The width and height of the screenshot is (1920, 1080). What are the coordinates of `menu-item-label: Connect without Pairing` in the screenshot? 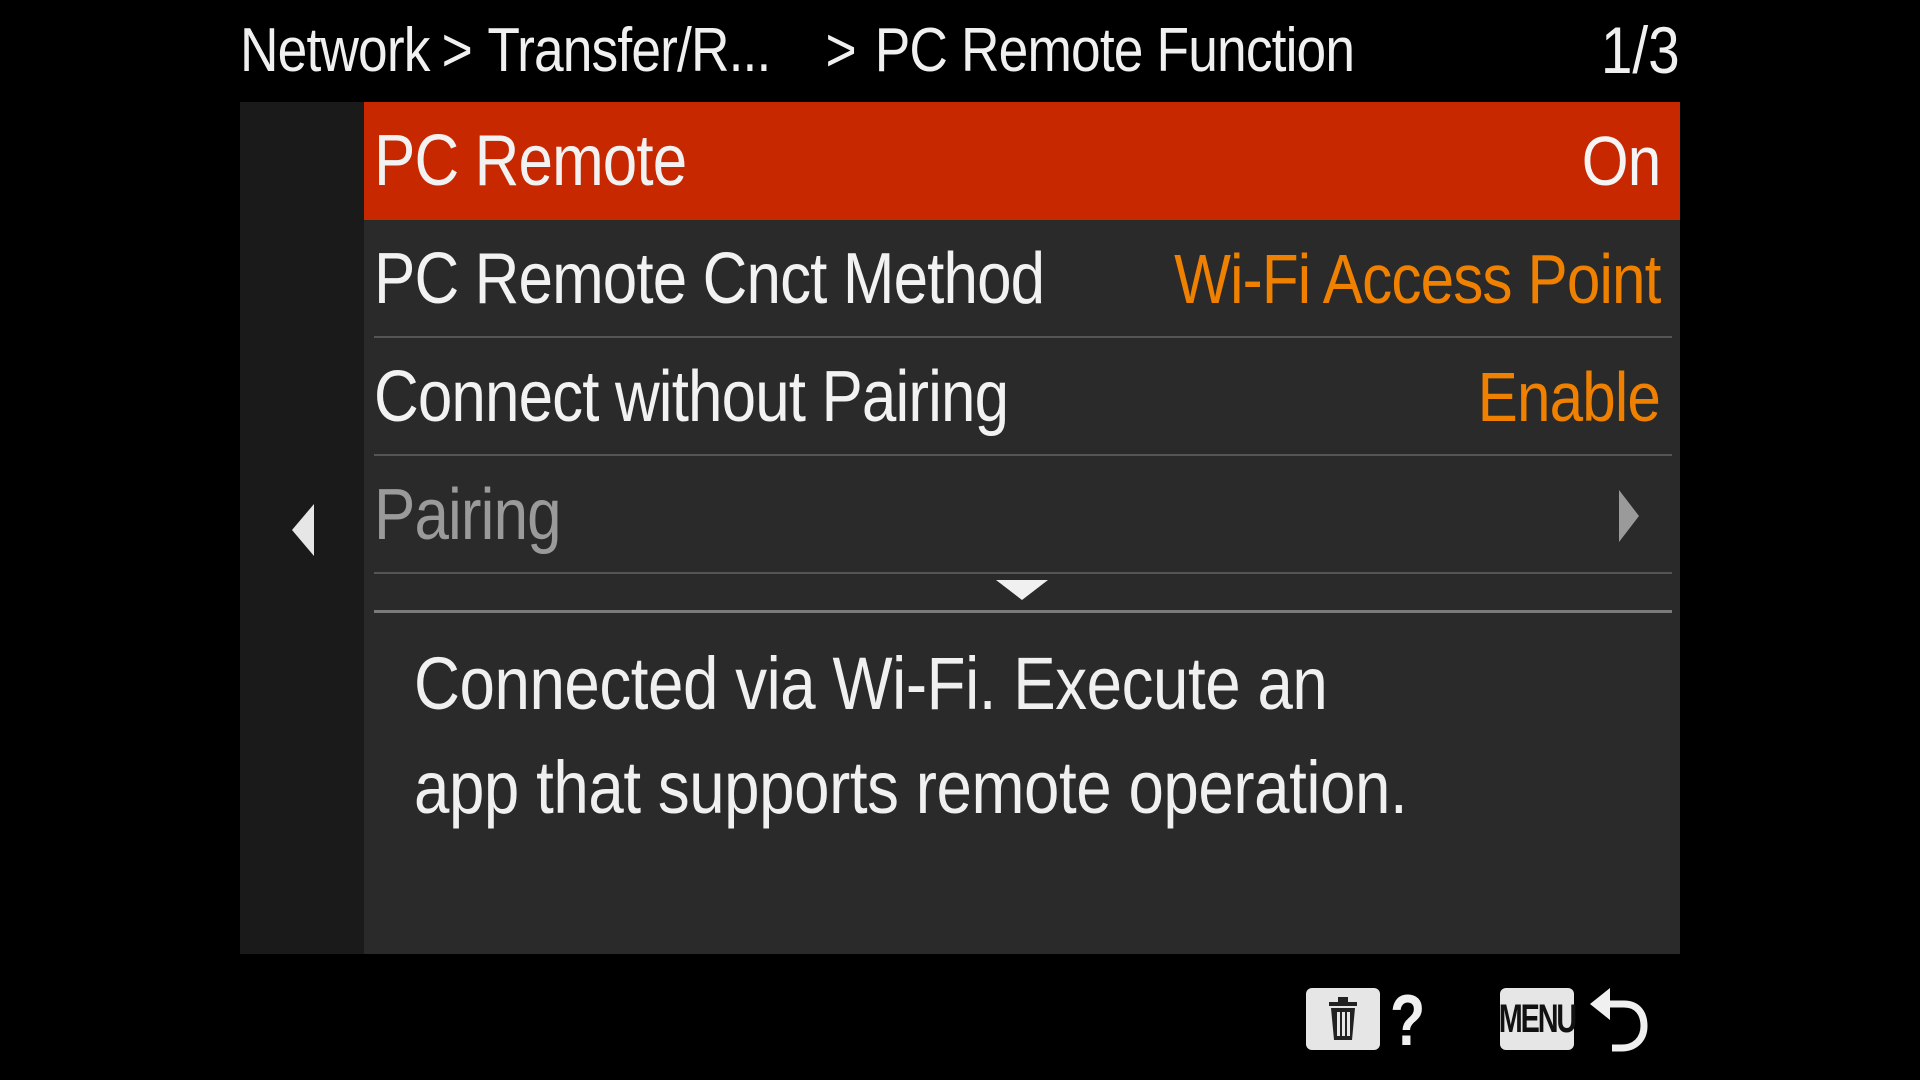 It's located at (691, 397).